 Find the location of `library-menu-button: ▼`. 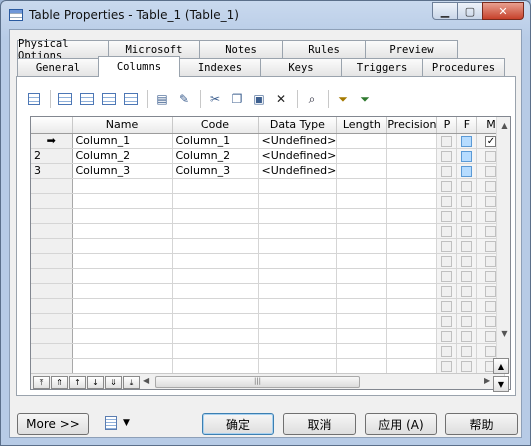

library-menu-button: ▼ is located at coordinates (117, 423).